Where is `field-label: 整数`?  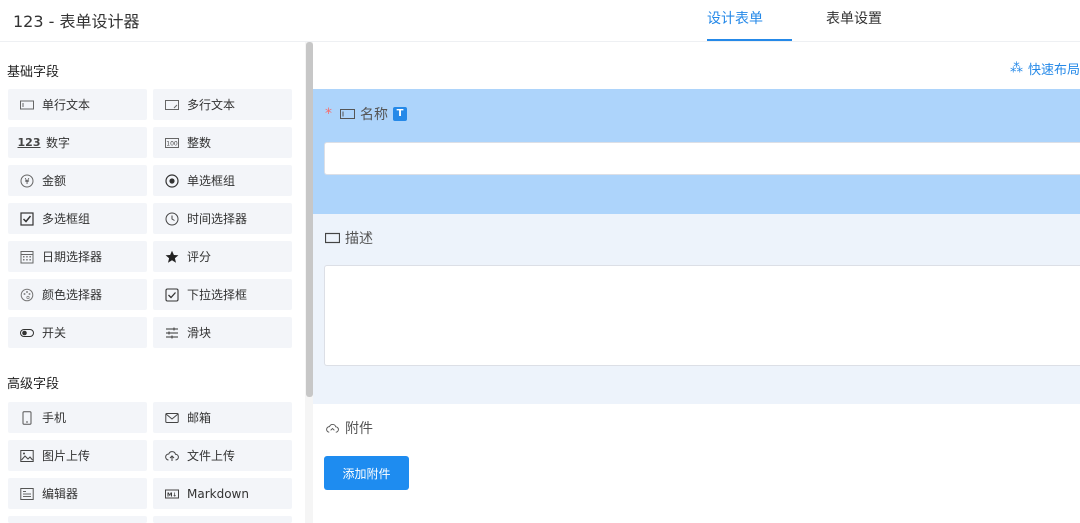 field-label: 整数 is located at coordinates (199, 143).